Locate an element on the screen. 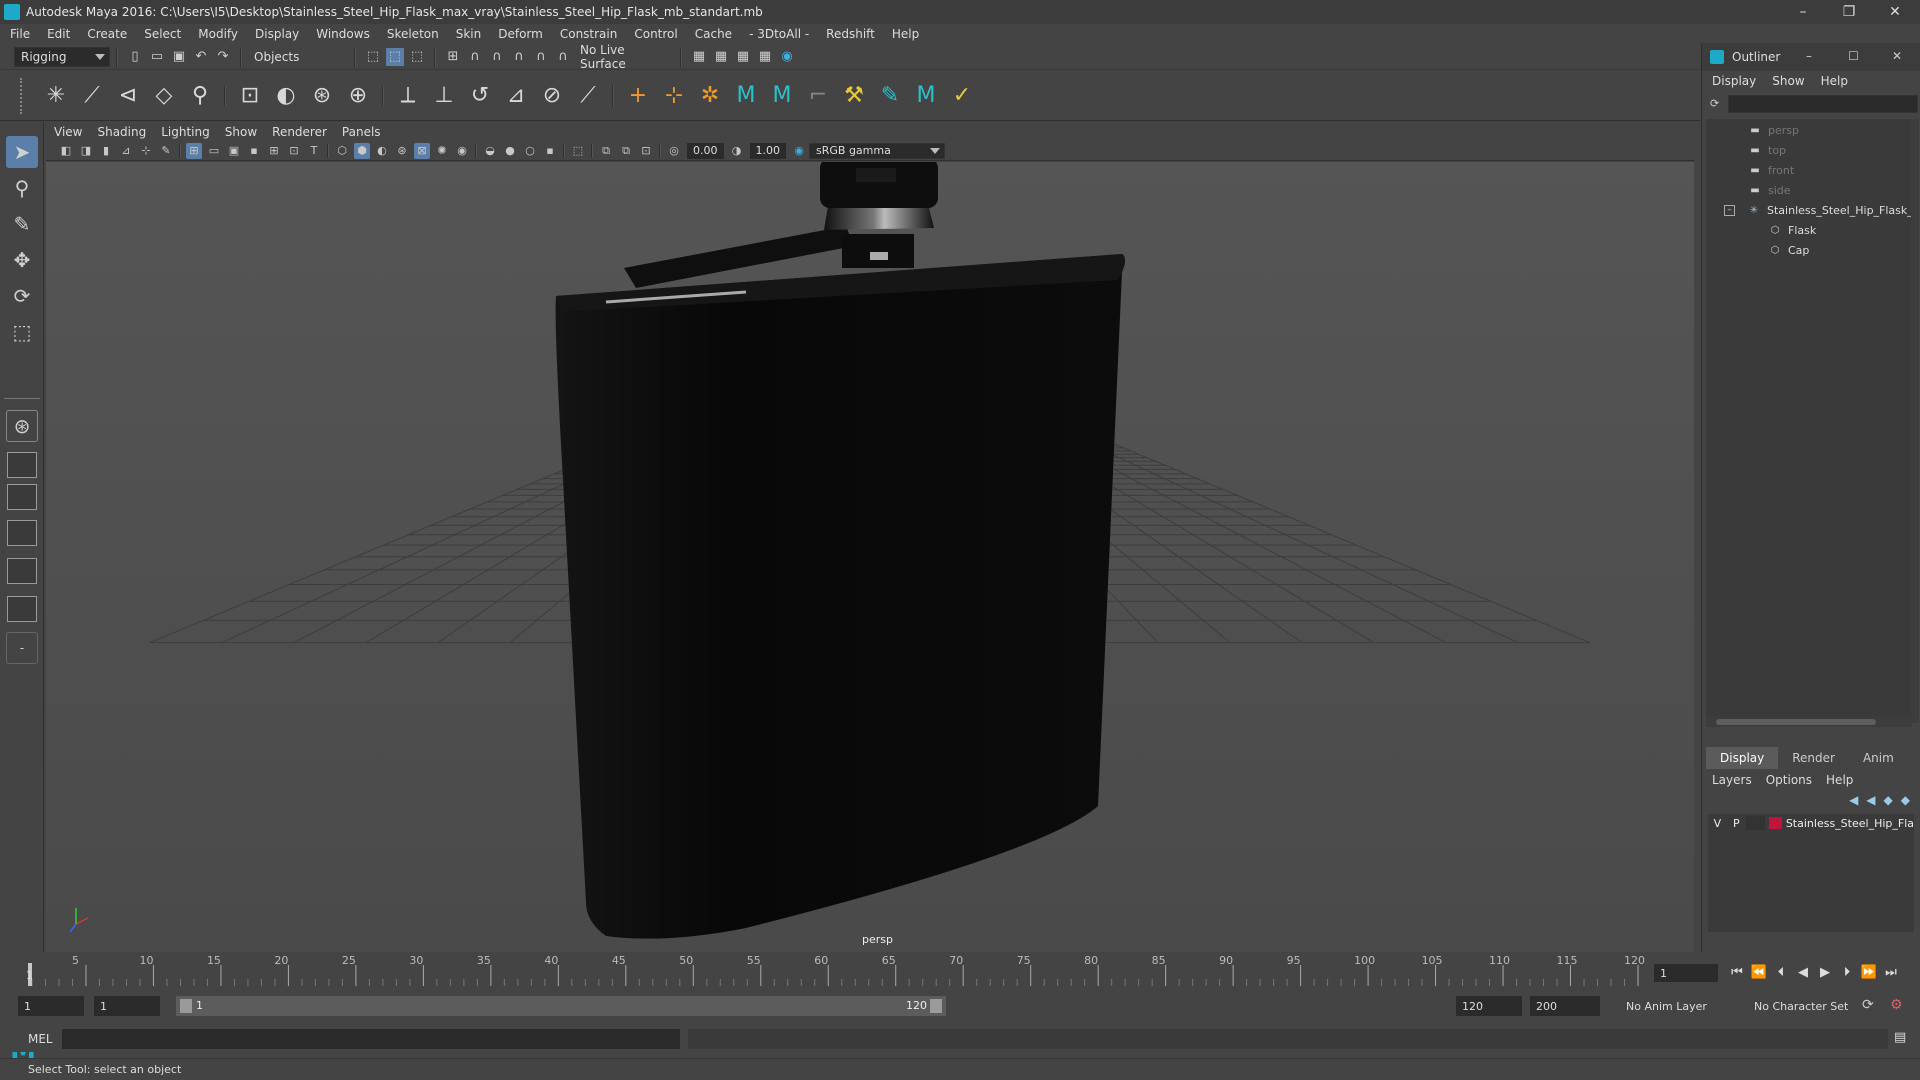 Image resolution: width=1920 pixels, height=1080 pixels. render-frame-icon: ▦ is located at coordinates (721, 57).